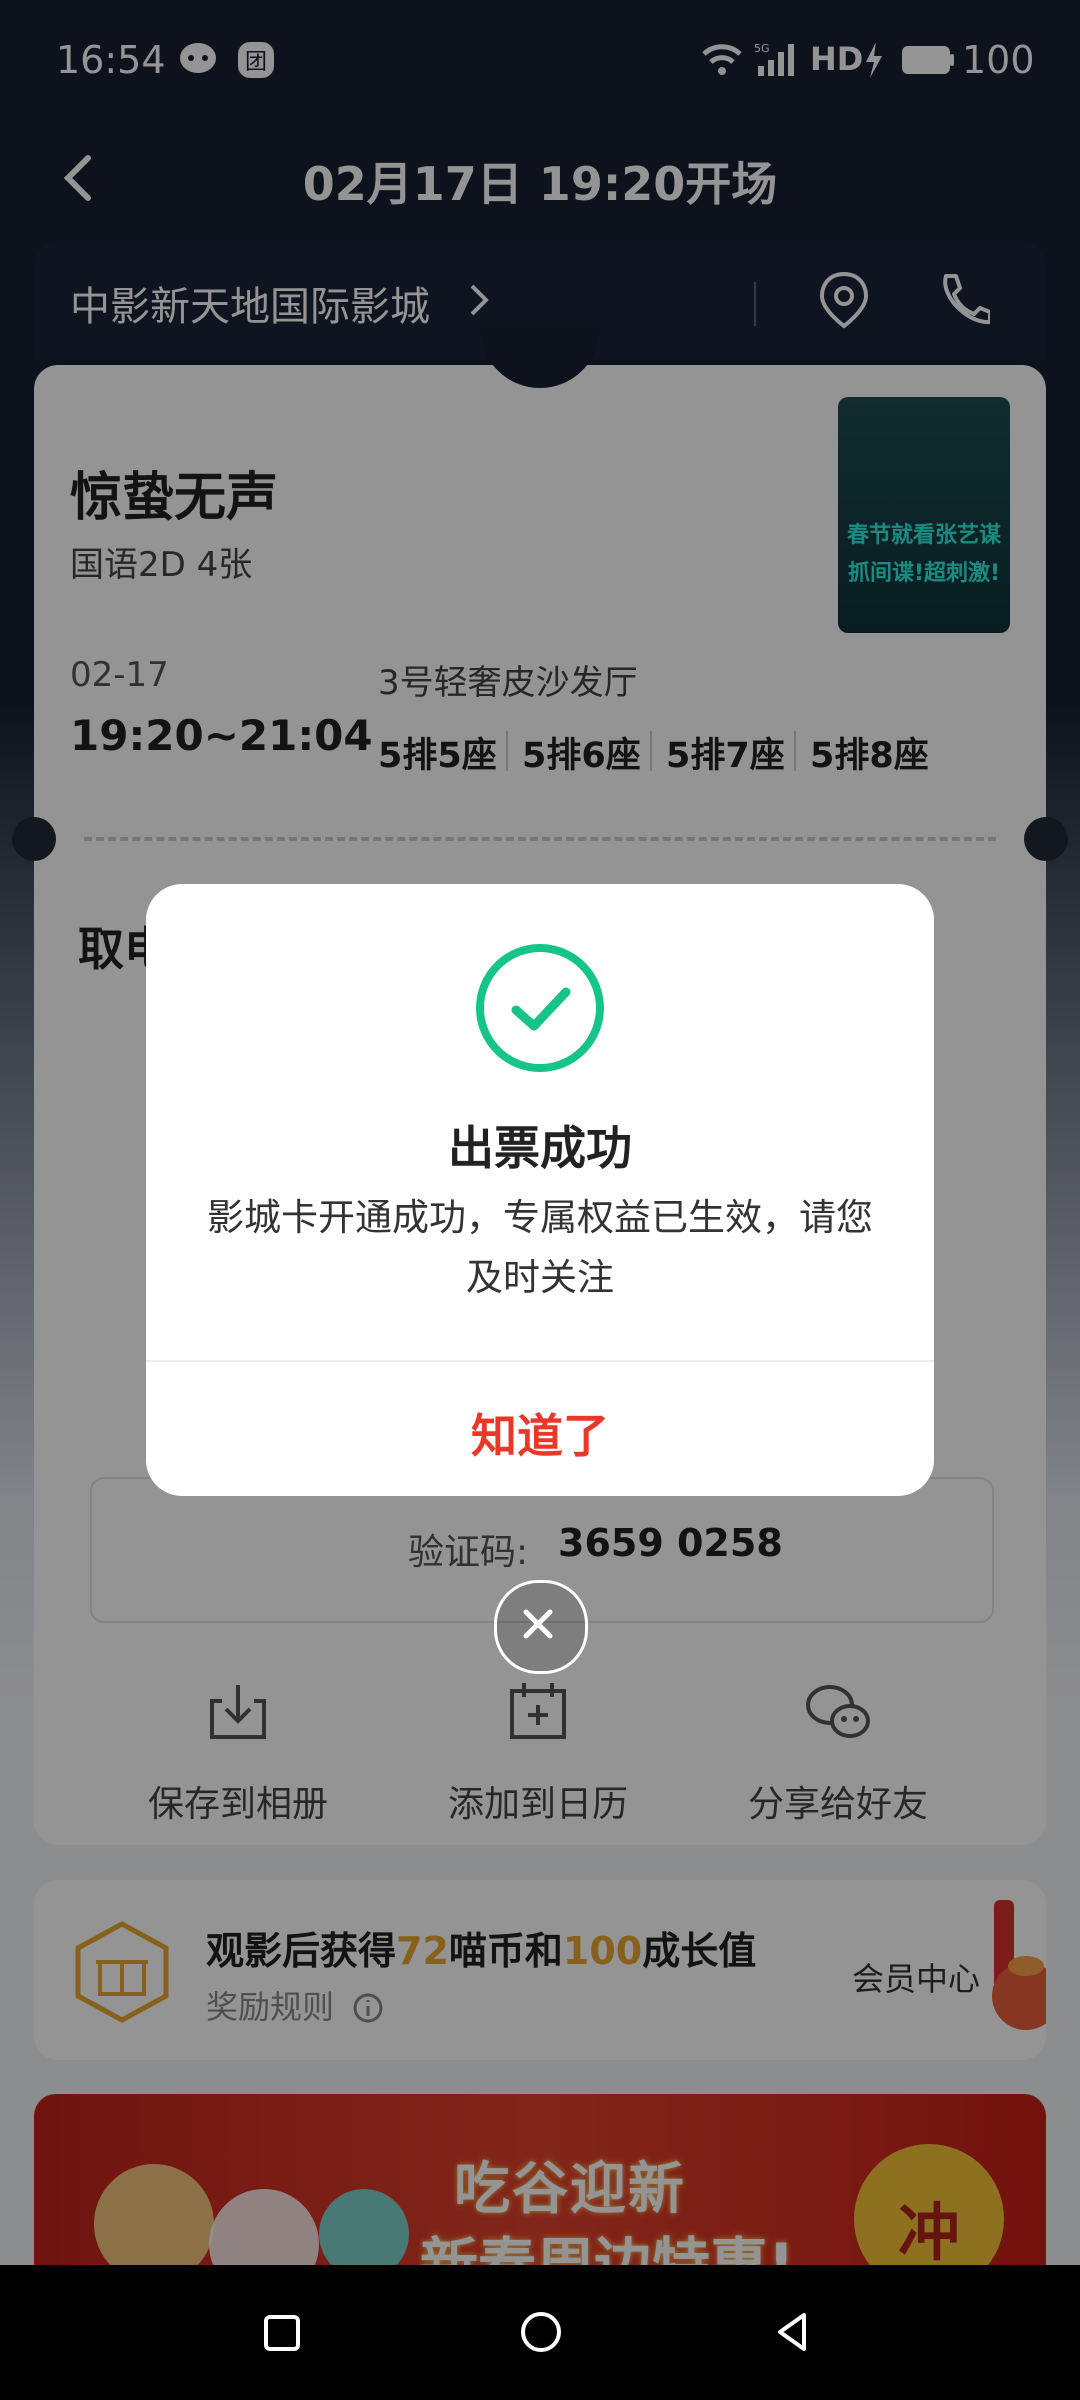  I want to click on dialog-title: 出票成功, so click(540, 1148).